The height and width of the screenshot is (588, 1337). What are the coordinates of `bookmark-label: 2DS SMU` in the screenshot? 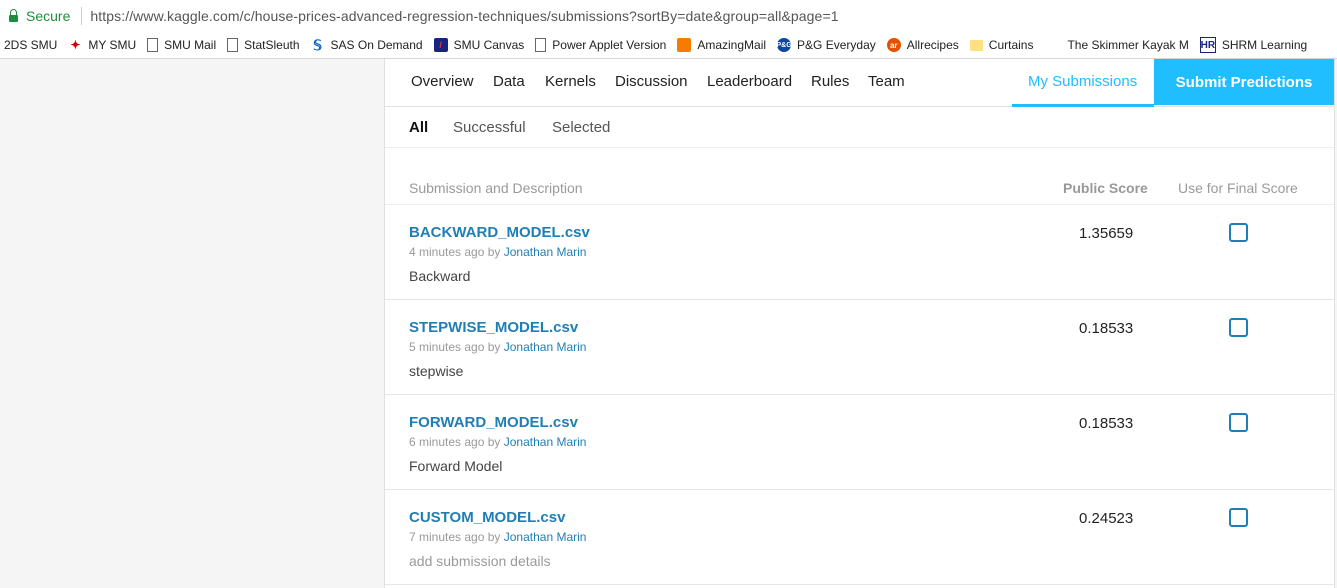 It's located at (31, 45).